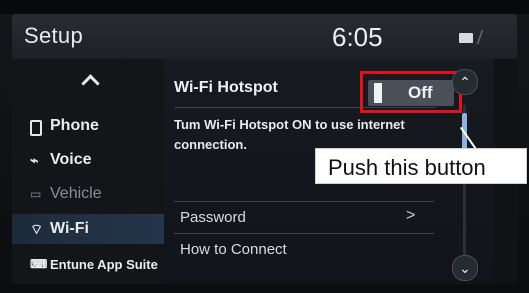 This screenshot has height=293, width=529. I want to click on callout-box: Push this button, so click(421, 166).